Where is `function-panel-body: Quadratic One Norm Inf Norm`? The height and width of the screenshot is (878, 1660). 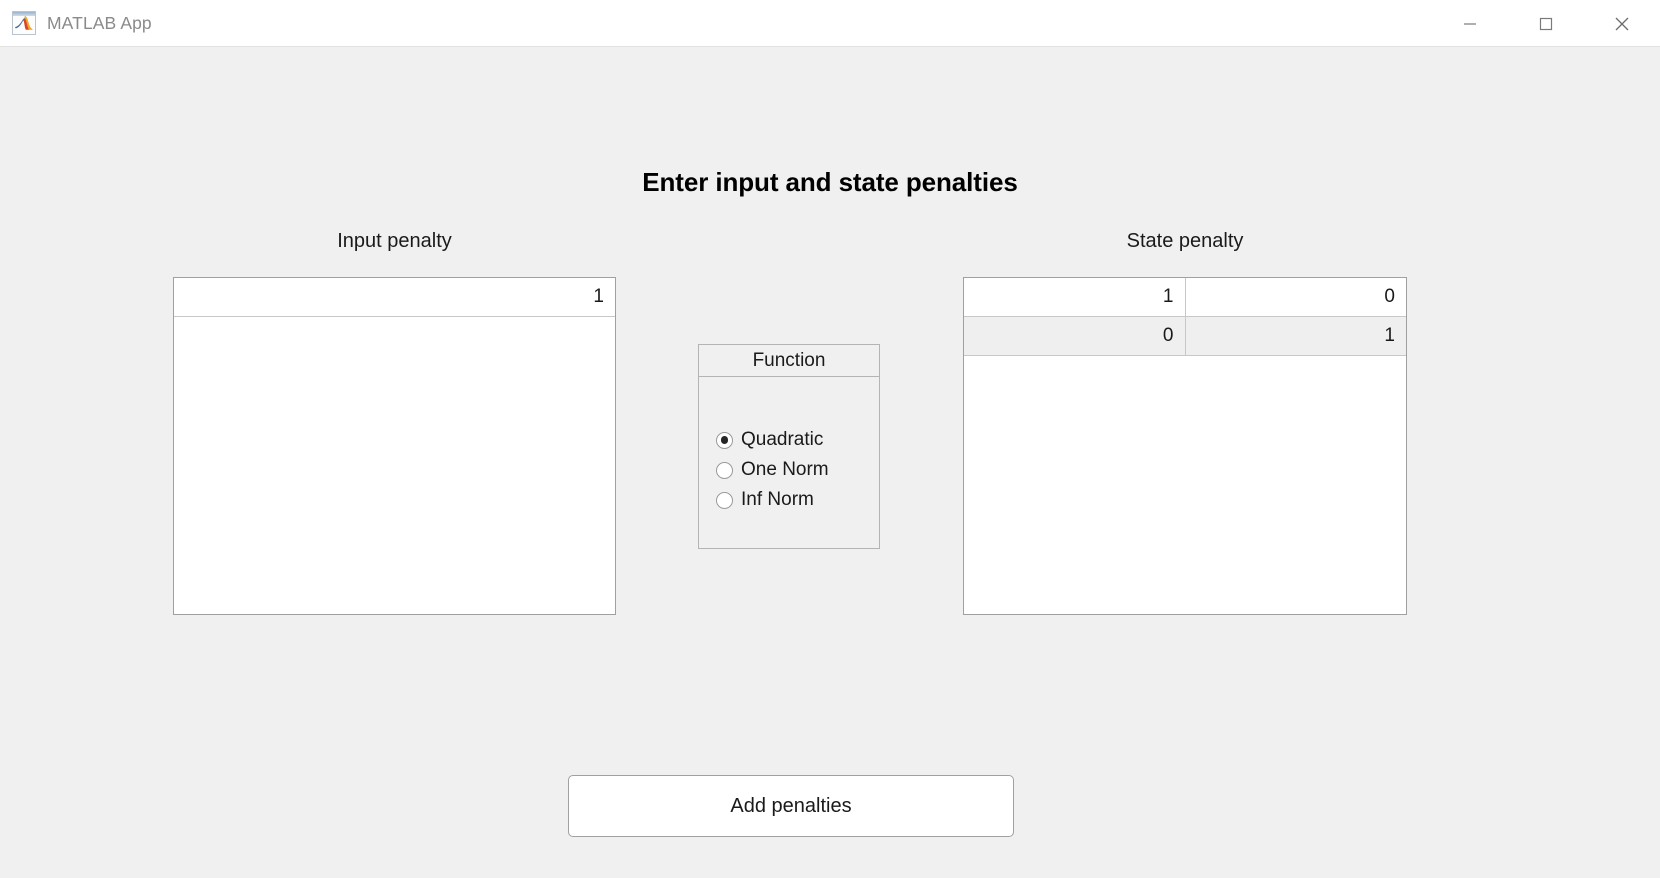
function-panel-body: Quadratic One Norm Inf Norm is located at coordinates (789, 463).